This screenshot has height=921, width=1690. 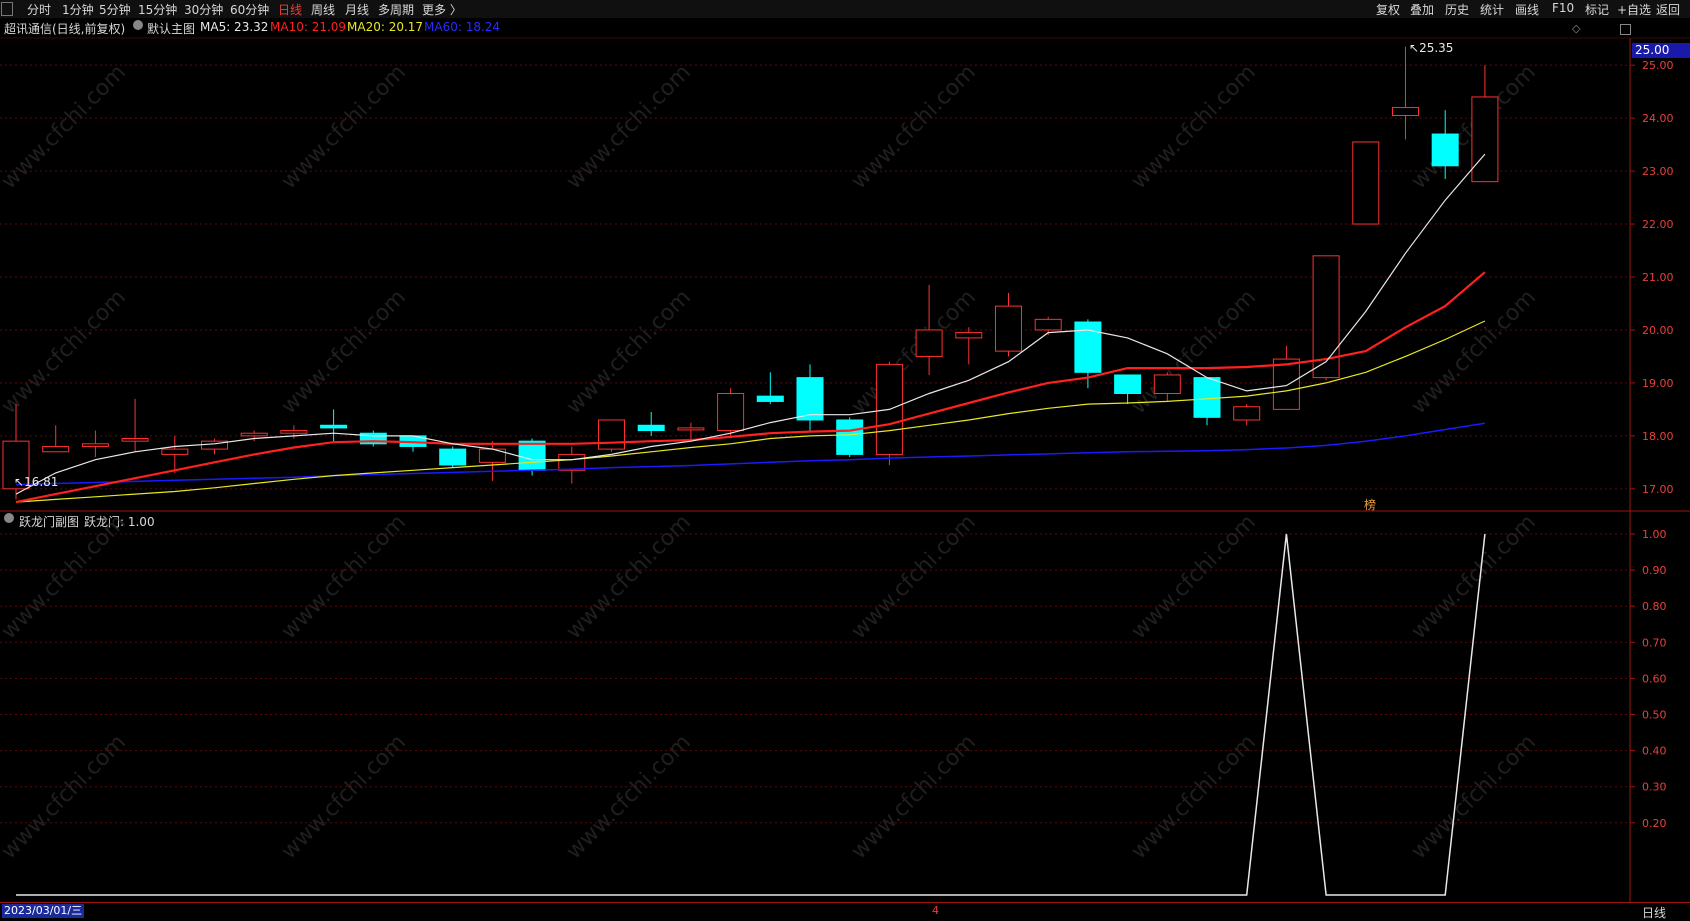 I want to click on status-bar: 2023/03/01/三 4 日线, so click(x=845, y=911).